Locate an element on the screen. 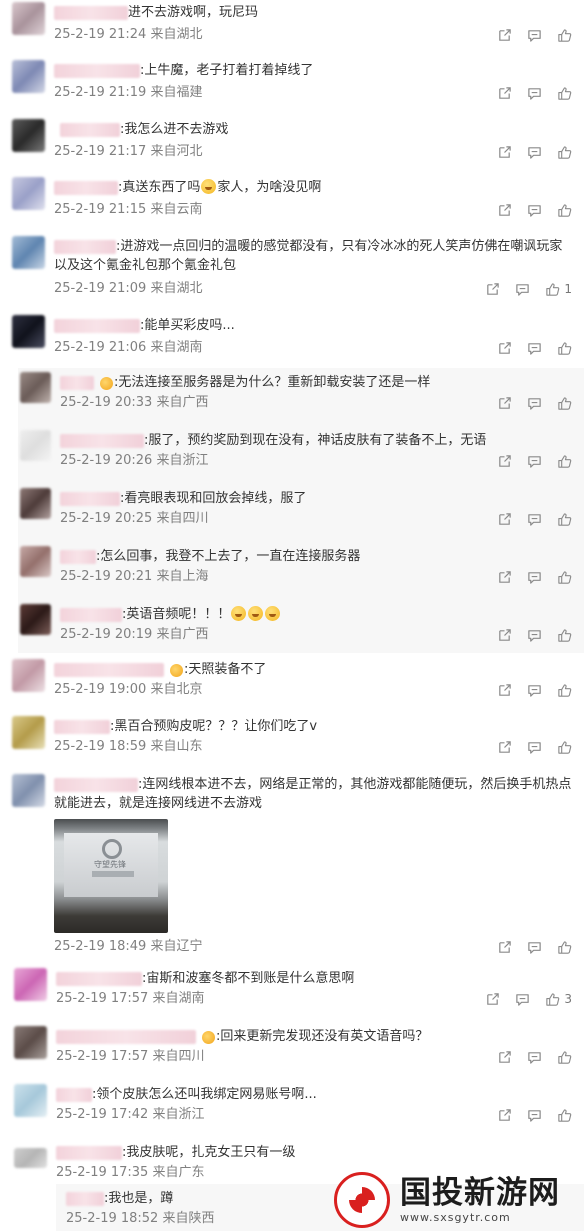 The image size is (584, 1231). site-watermark: 国投新游网 www.sxsgytr.com is located at coordinates (459, 1199).